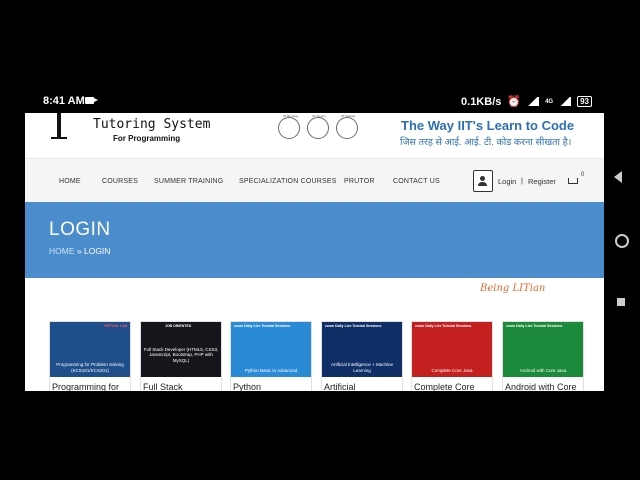 The height and width of the screenshot is (480, 640). What do you see at coordinates (573, 181) in the screenshot?
I see `cart-icon` at bounding box center [573, 181].